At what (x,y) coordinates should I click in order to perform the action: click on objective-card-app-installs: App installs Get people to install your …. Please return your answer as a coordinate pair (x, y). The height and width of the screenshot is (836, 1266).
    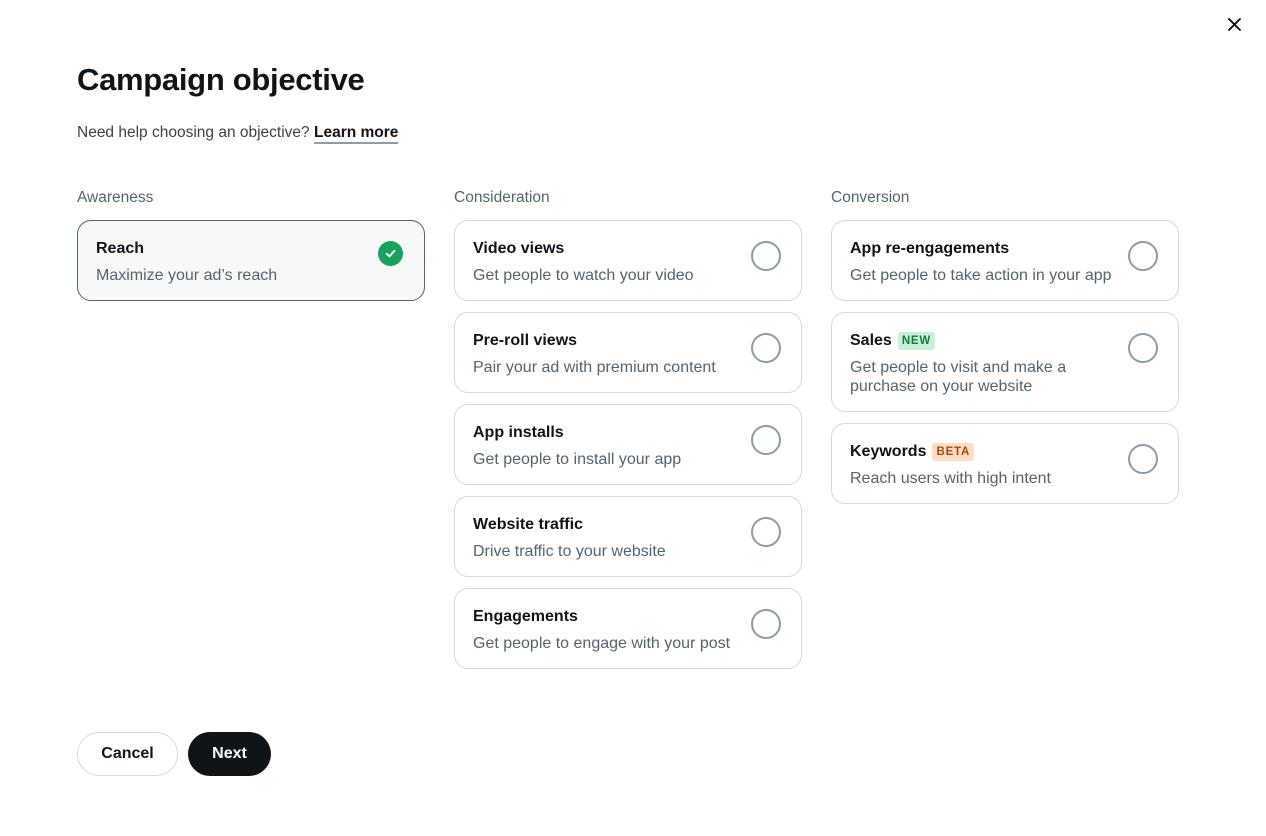
    Looking at the image, I should click on (628, 444).